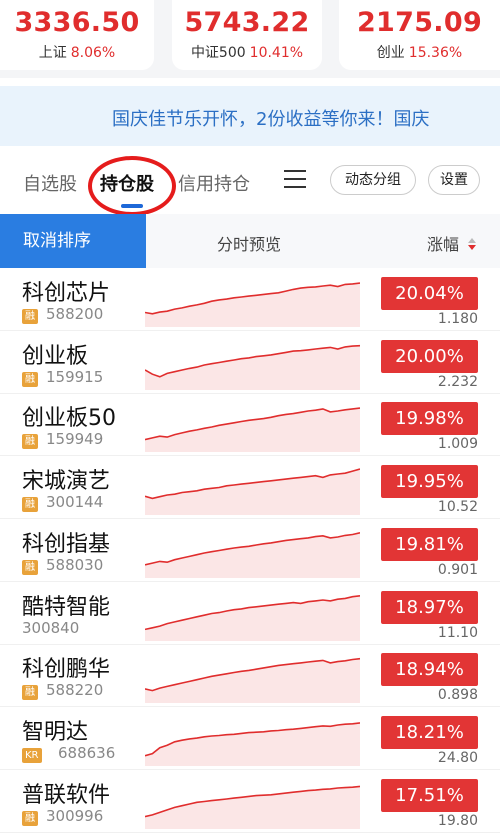  Describe the element at coordinates (52, 53) in the screenshot. I see `index-name: 上证` at that location.